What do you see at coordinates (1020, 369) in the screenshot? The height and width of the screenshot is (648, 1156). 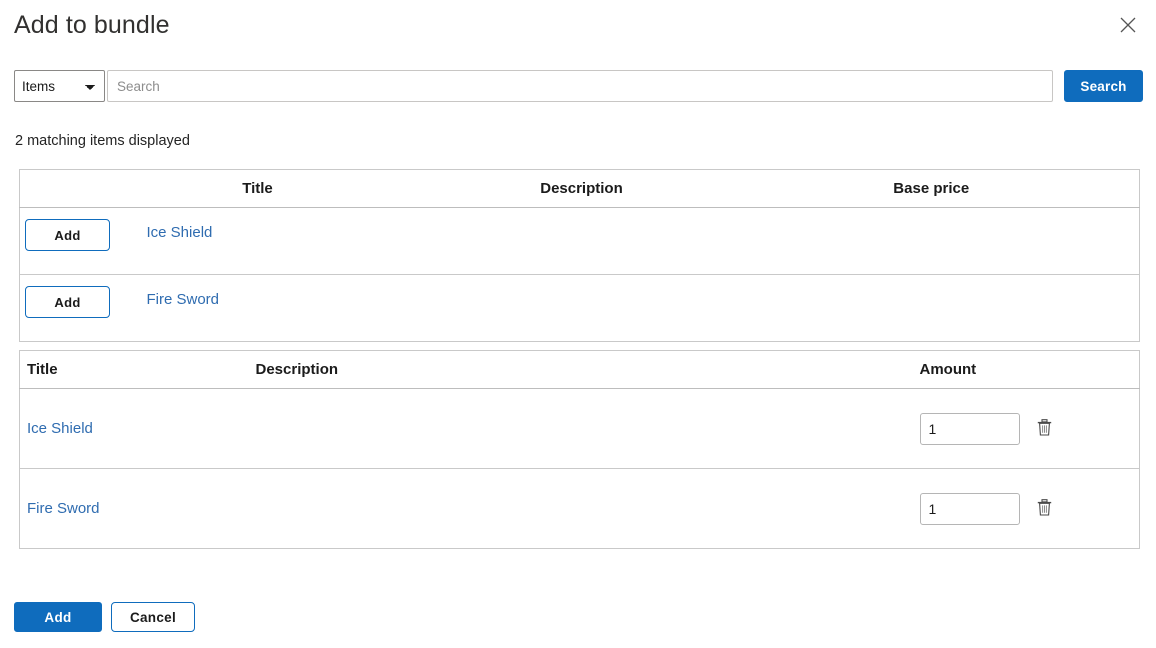 I see `column-header-amount: Amount` at bounding box center [1020, 369].